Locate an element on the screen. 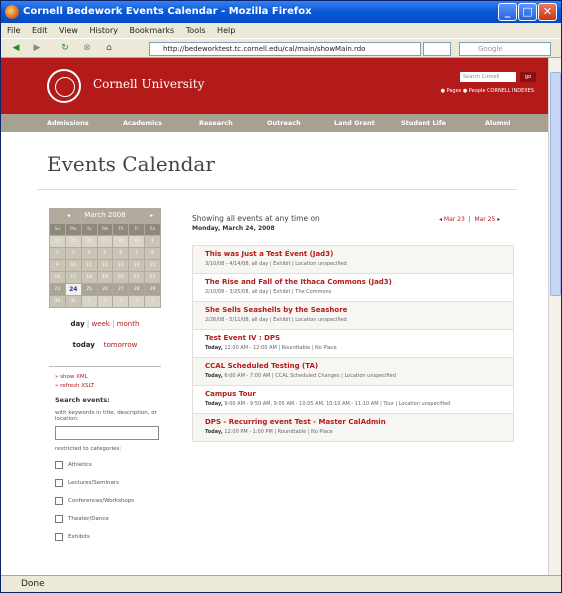 This screenshot has width=562, height=593. menu-tools: Tools is located at coordinates (196, 30).